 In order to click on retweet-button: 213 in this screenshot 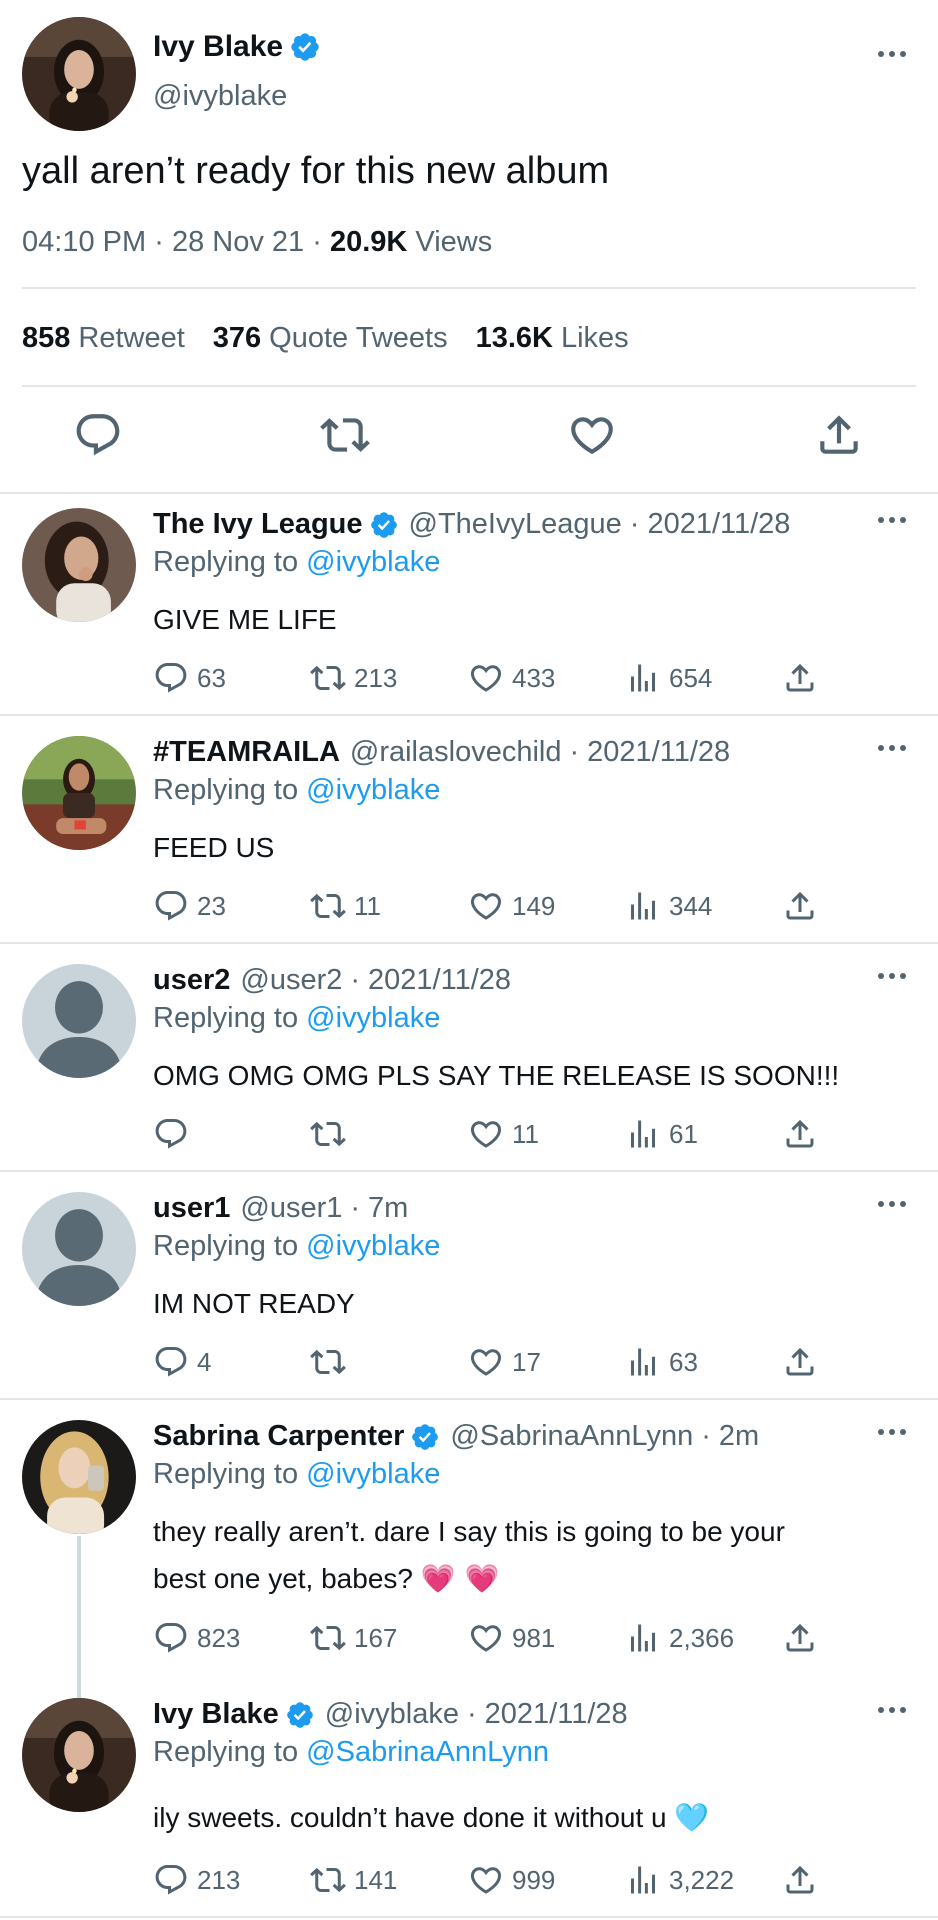, I will do `click(353, 678)`.